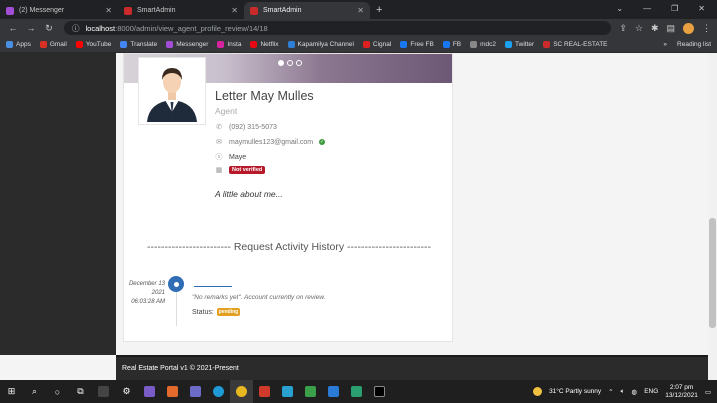  I want to click on reload-icon: ↻, so click(49, 28).